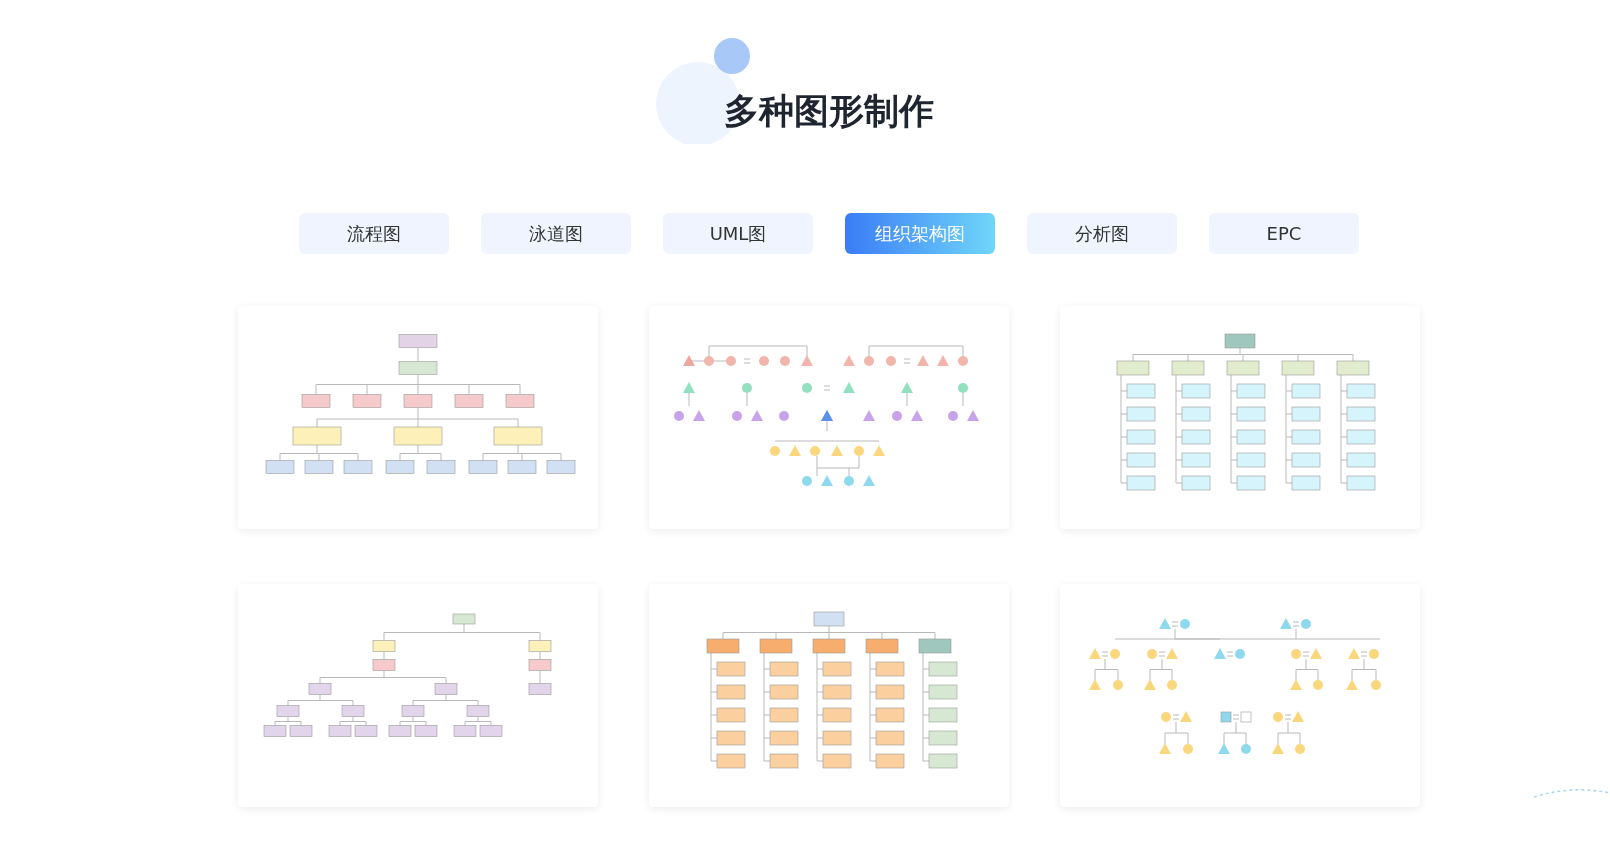  Describe the element at coordinates (556, 233) in the screenshot. I see `category-tab: 泳道图` at that location.